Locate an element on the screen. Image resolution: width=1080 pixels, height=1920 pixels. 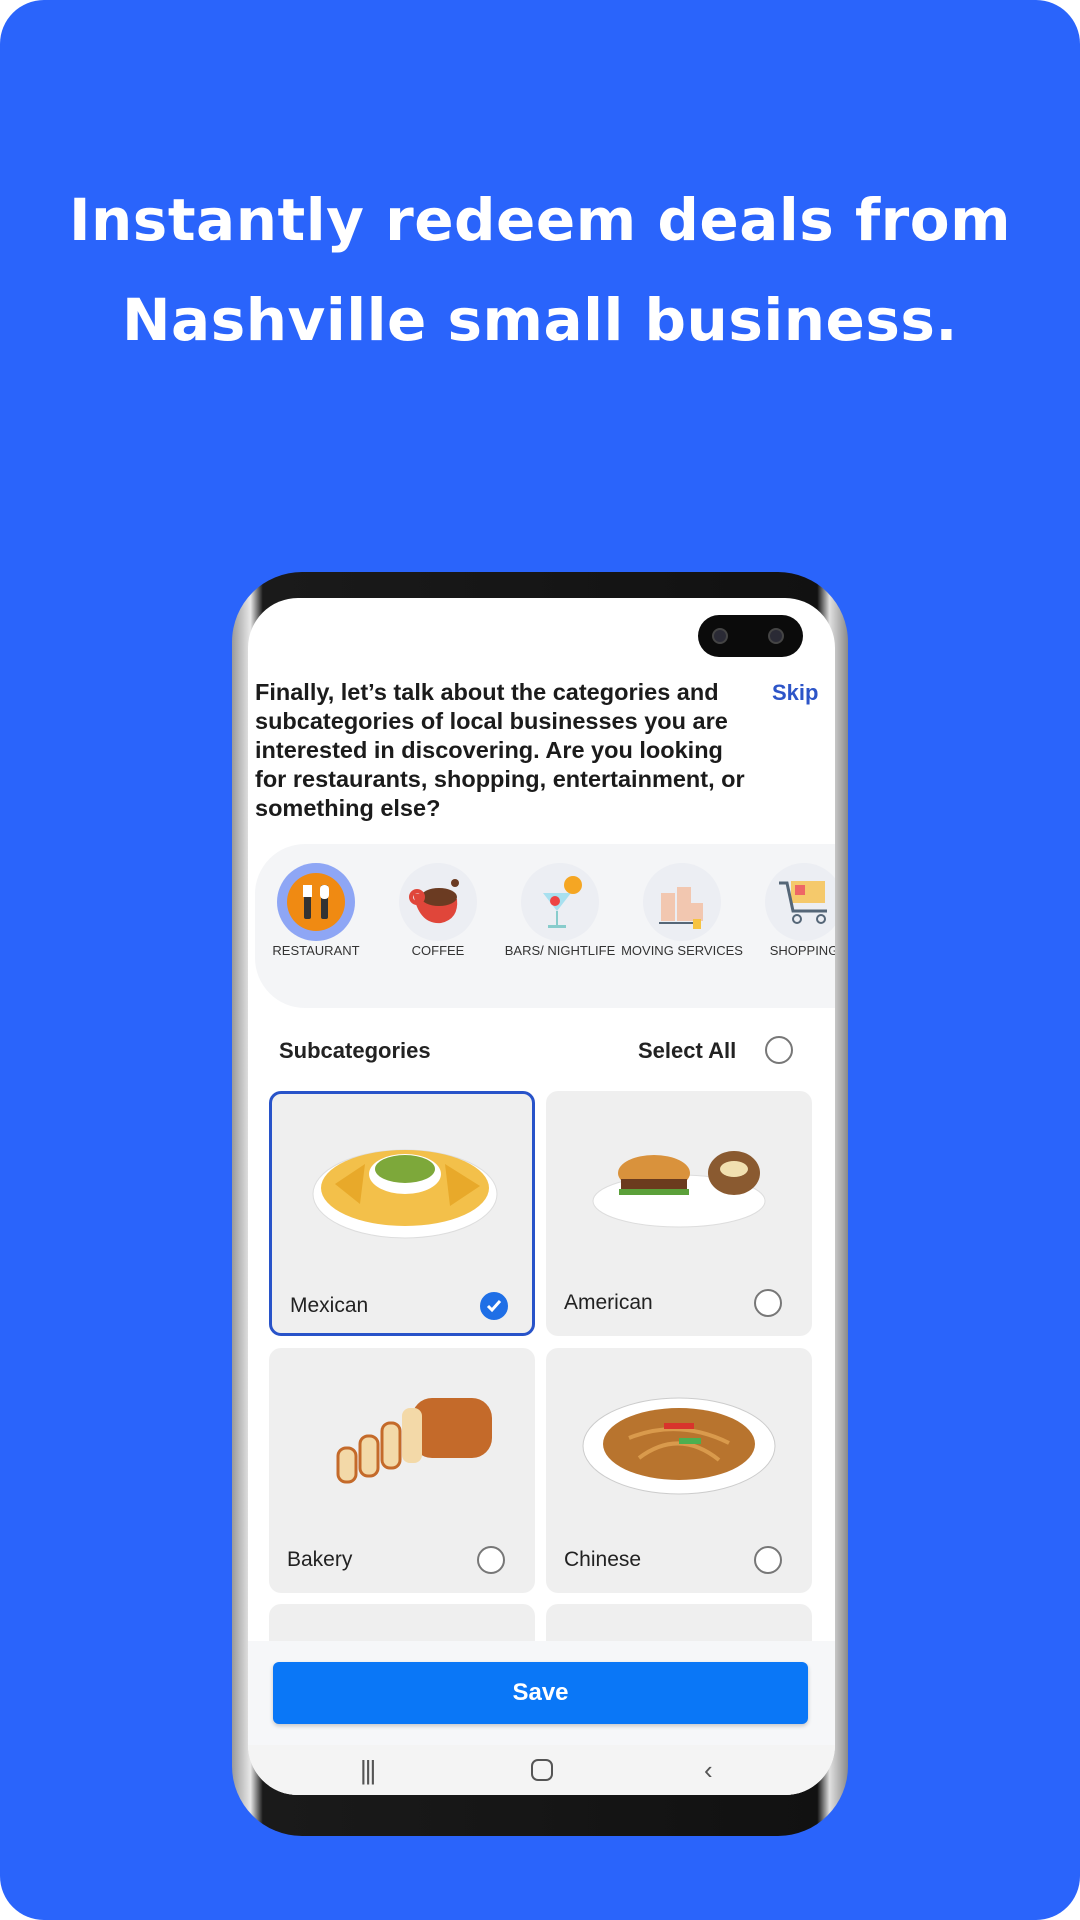
chinese-food-image is located at coordinates (679, 1446).